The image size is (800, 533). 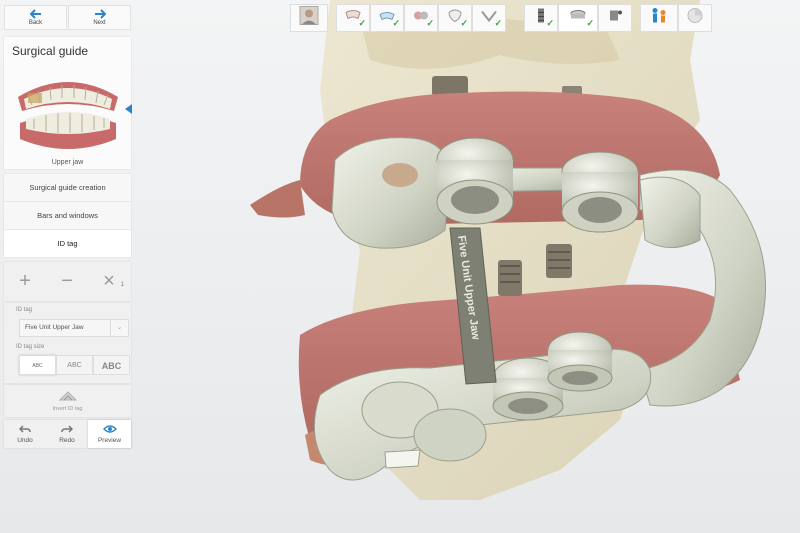 I want to click on workflow-step-sleeve, so click(x=615, y=18).